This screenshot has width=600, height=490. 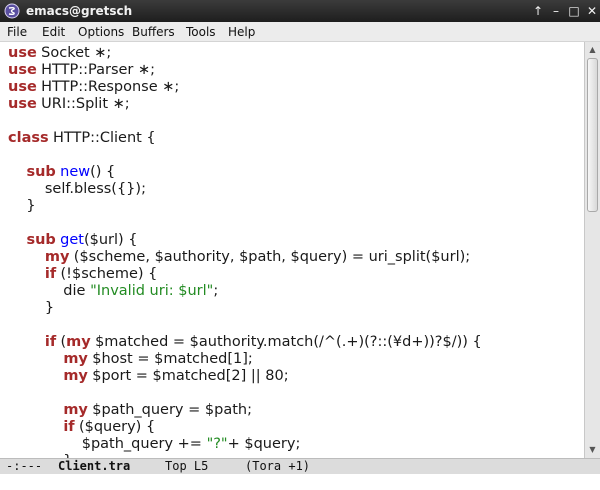 What do you see at coordinates (201, 32) in the screenshot?
I see `menu-tools: Tools` at bounding box center [201, 32].